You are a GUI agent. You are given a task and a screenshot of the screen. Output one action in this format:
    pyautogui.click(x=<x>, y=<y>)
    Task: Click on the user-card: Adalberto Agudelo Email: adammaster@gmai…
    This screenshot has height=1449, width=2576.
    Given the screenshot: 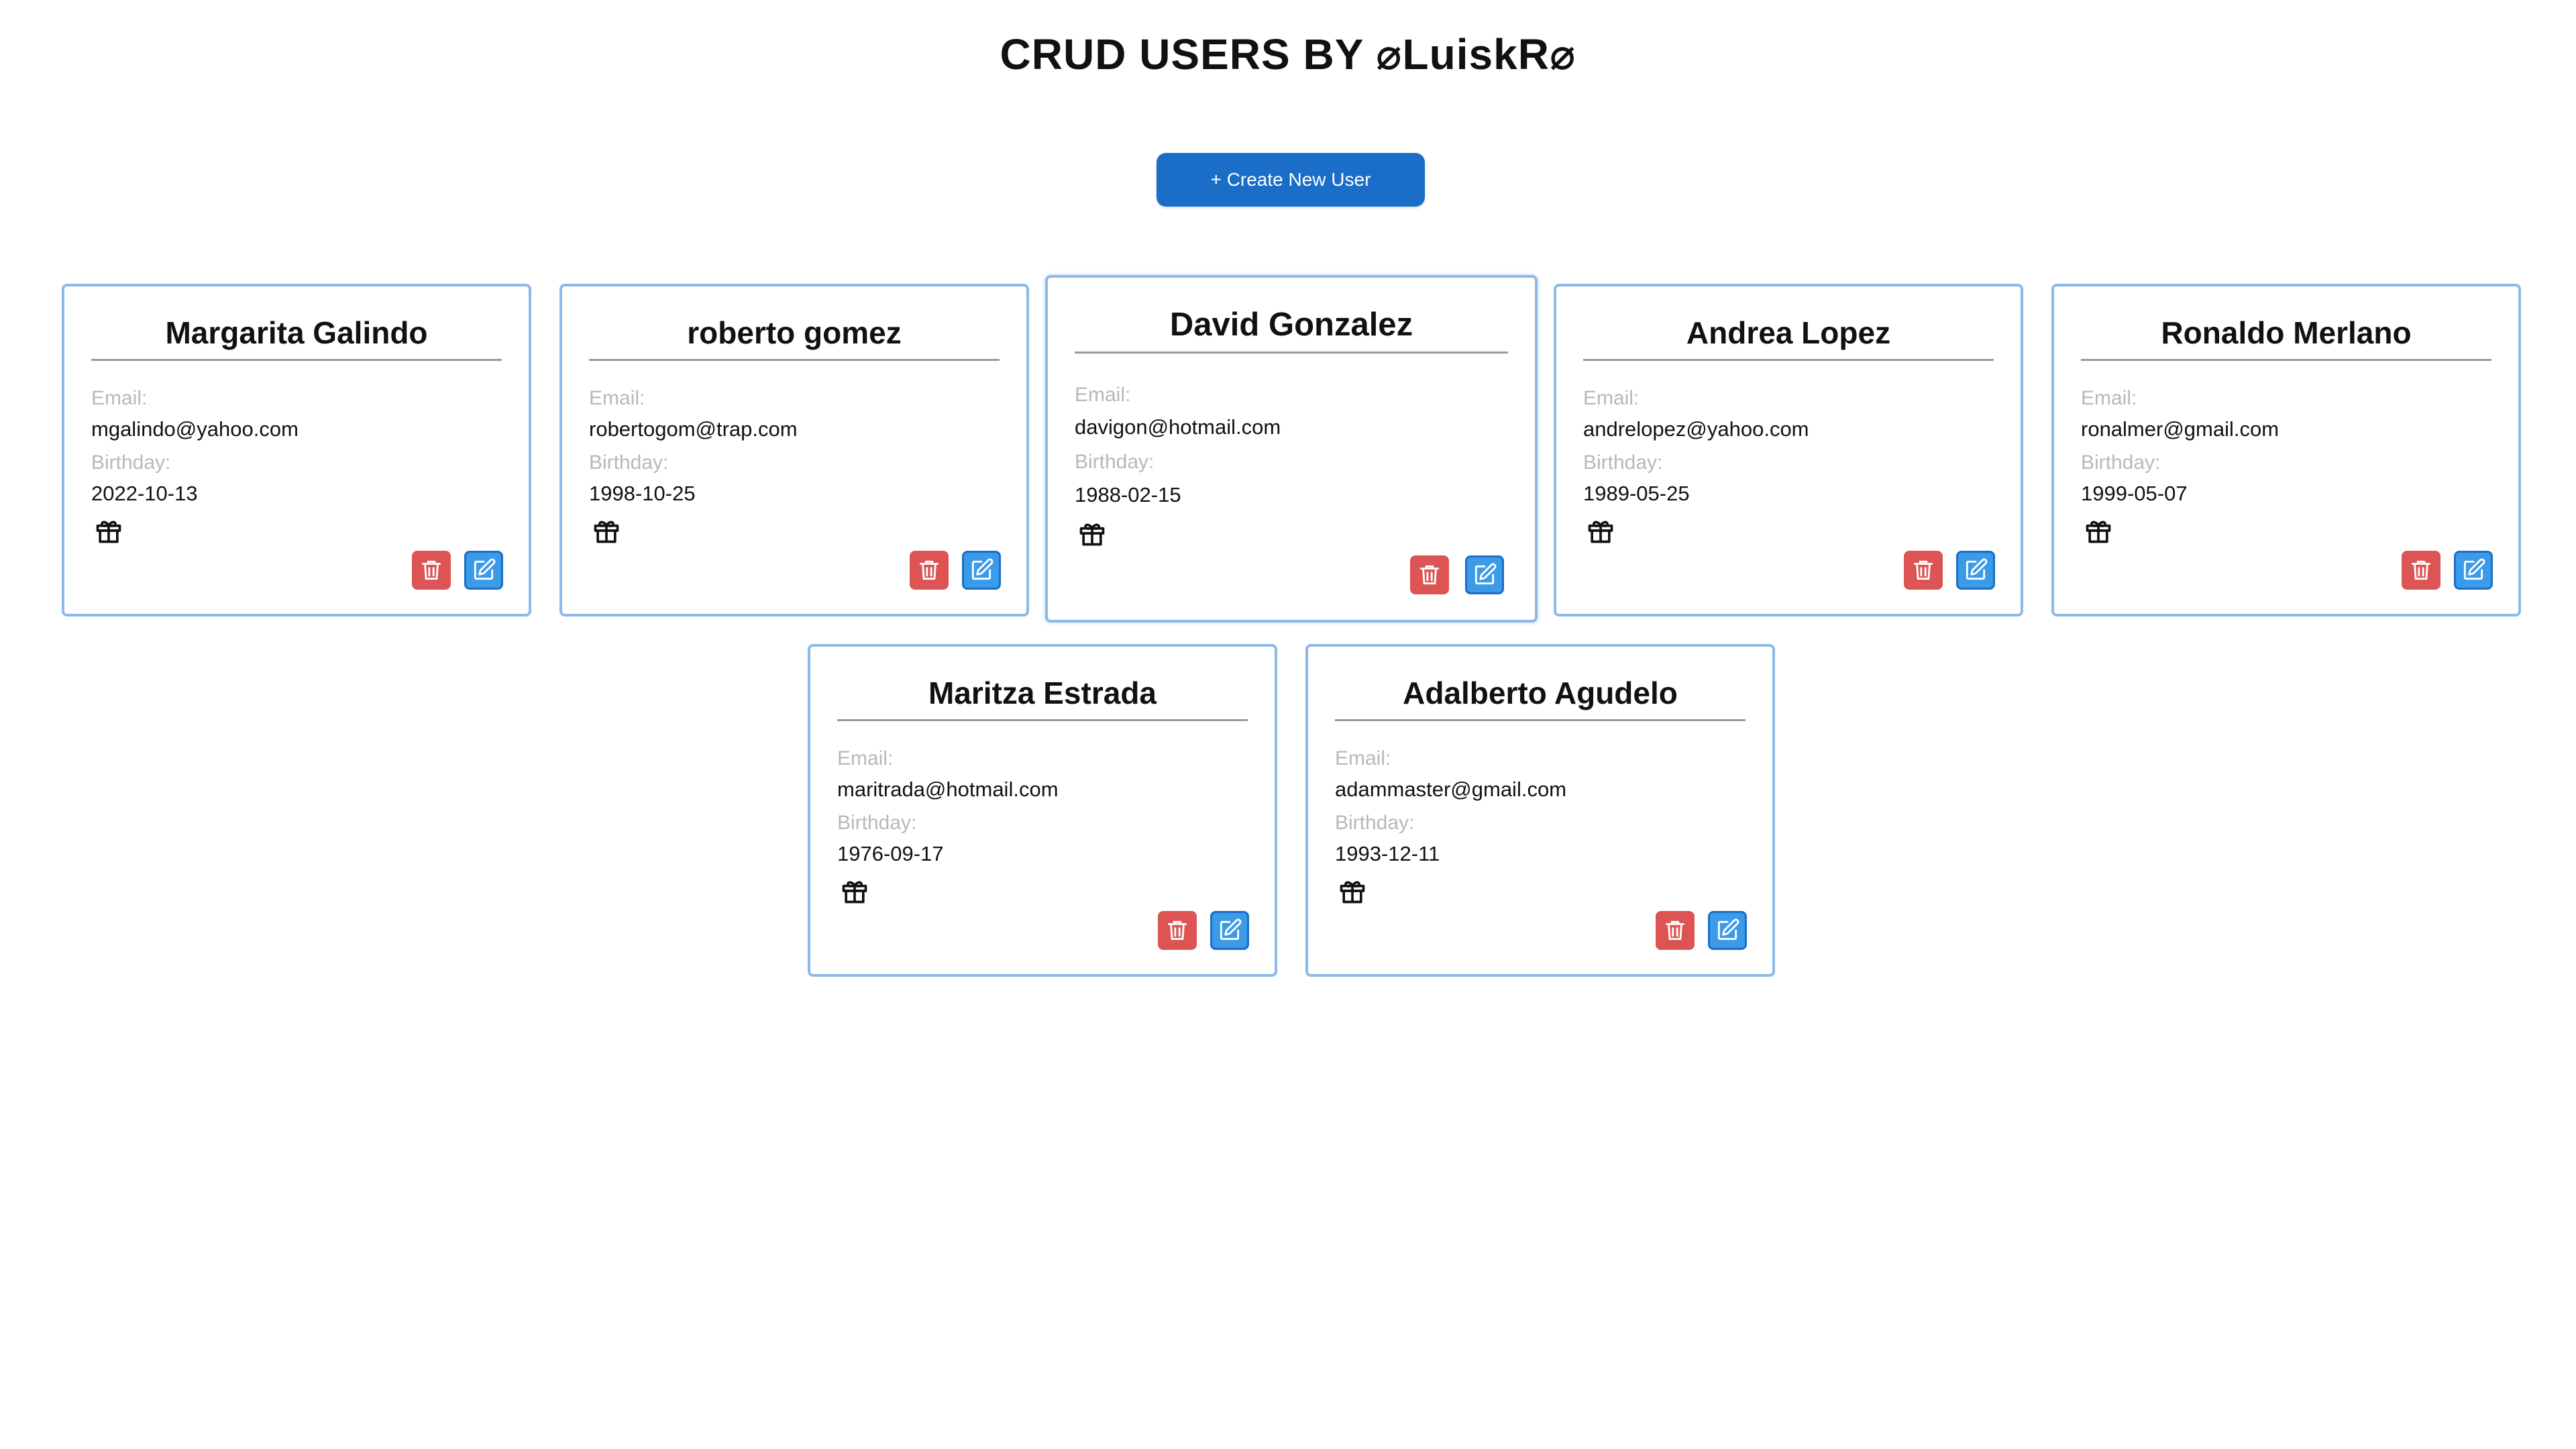 What is the action you would take?
    pyautogui.click(x=1540, y=810)
    